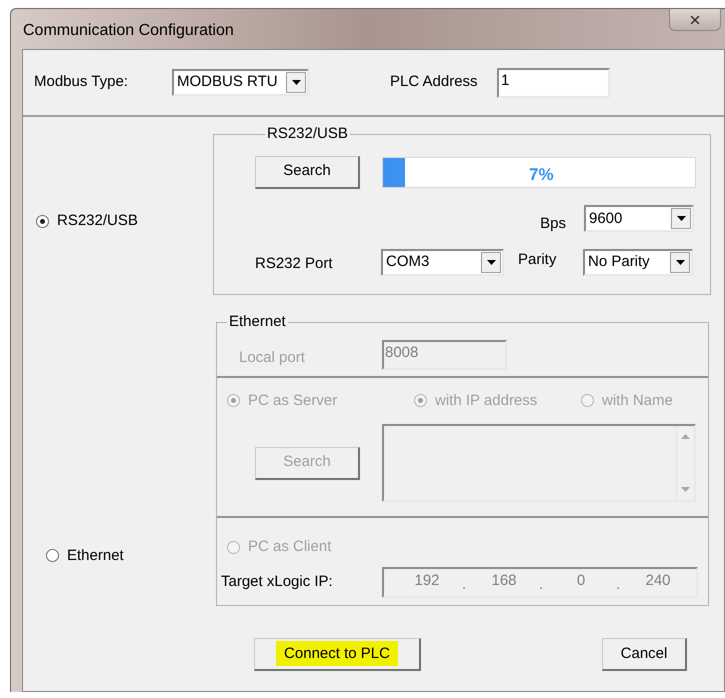  I want to click on ip-octet: 240, so click(658, 580).